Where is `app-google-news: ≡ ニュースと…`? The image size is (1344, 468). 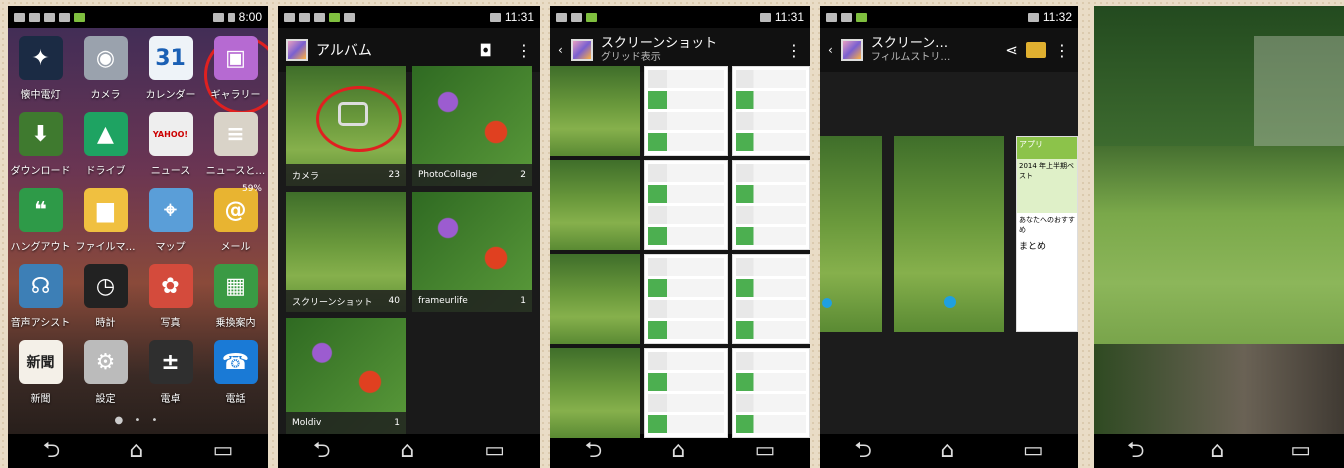
app-google-news: ≡ ニュースと… is located at coordinates (235, 150).